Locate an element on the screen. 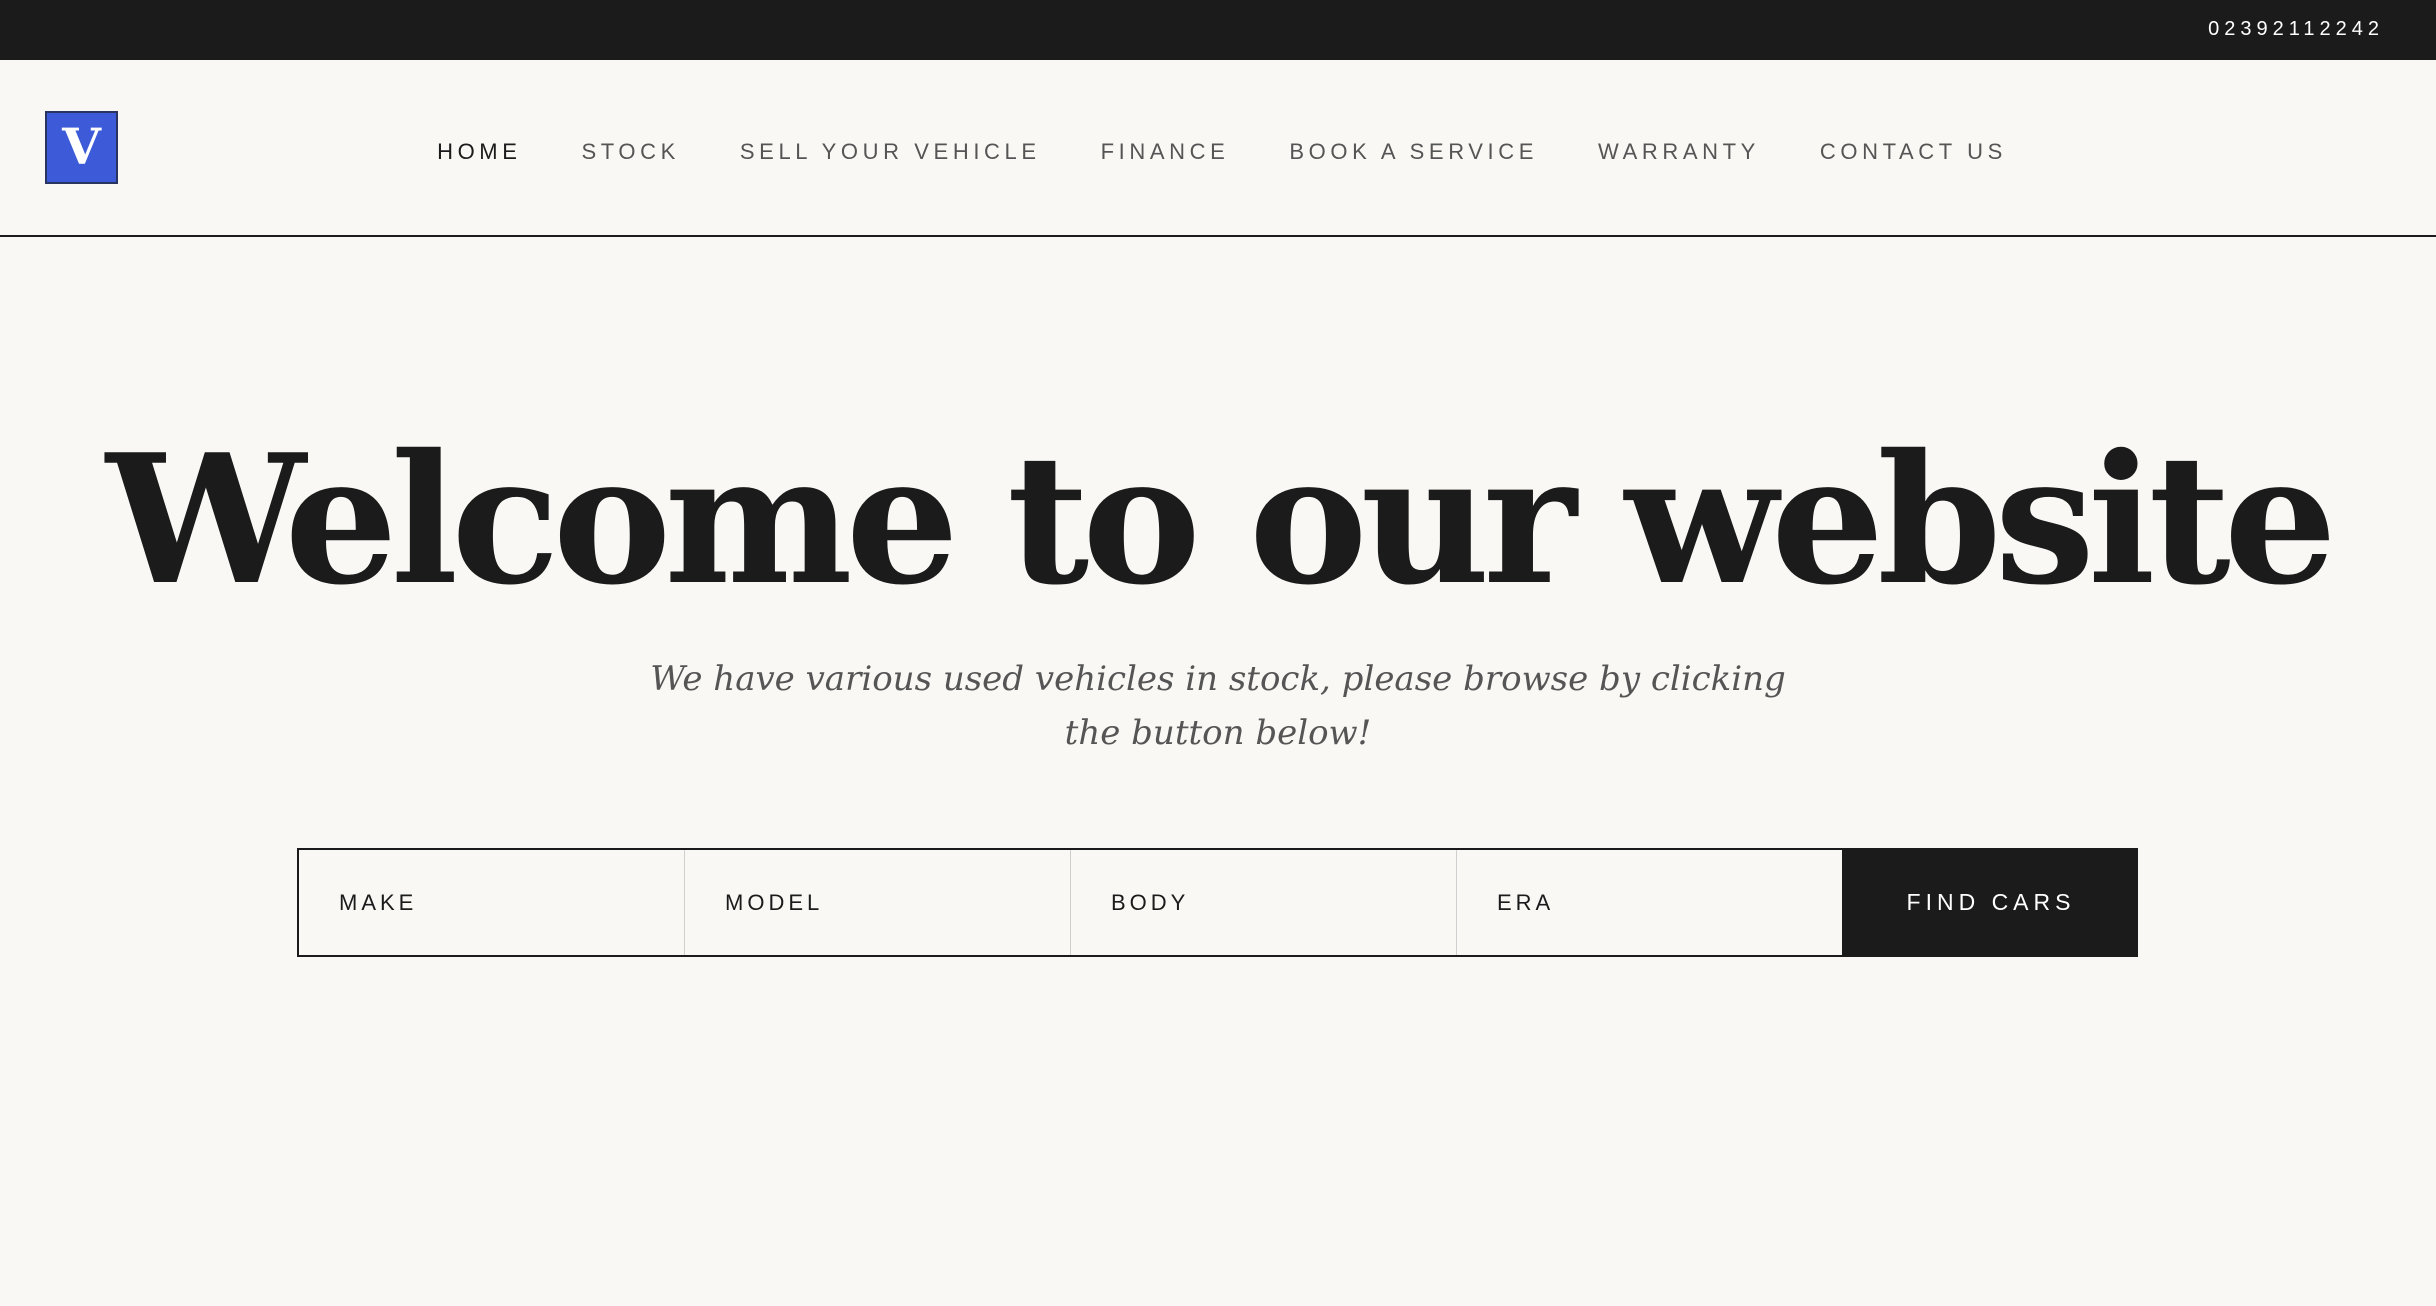  top-utility-bar: 02392112242 is located at coordinates (1218, 30).